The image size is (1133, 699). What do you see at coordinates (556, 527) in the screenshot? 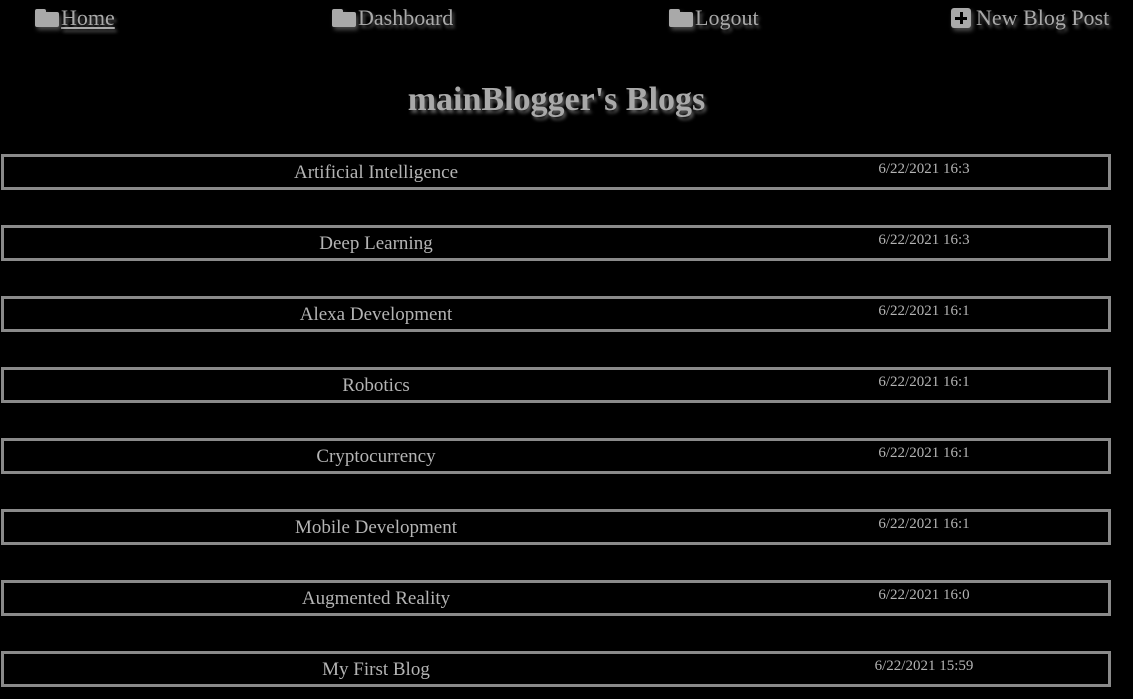
I see `blog-list-item: Mobile Development 6/22/2021 16:1` at bounding box center [556, 527].